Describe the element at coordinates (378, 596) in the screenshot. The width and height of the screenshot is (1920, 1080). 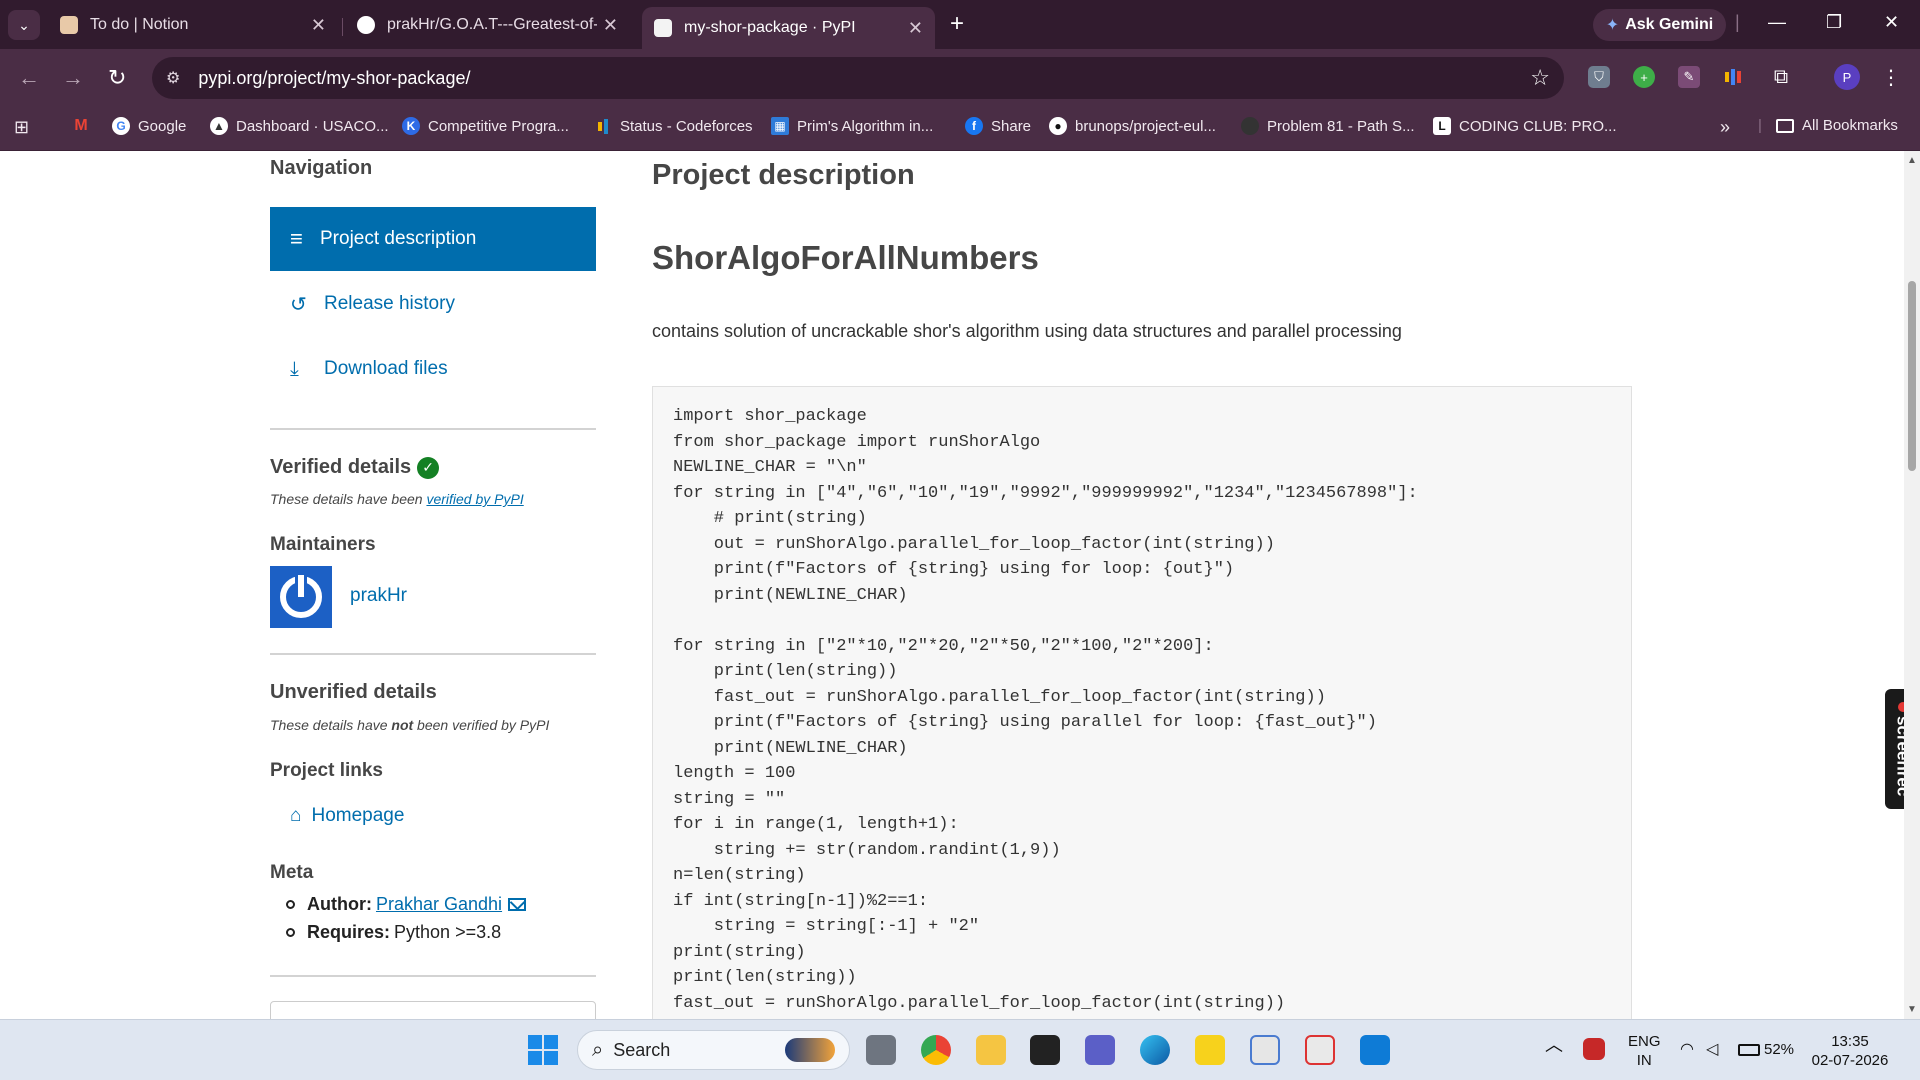
I see `maintainer-link: prakHr` at that location.